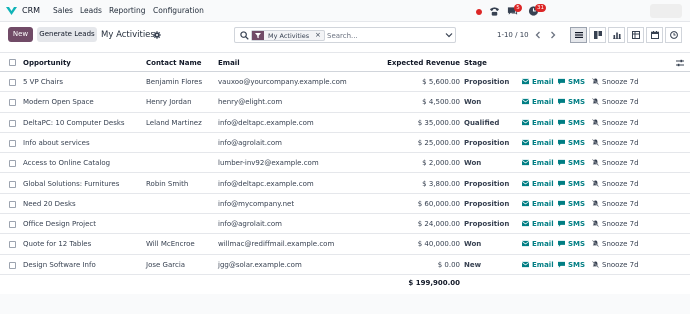 The image size is (690, 314). What do you see at coordinates (616, 35) in the screenshot?
I see `graph-view-button` at bounding box center [616, 35].